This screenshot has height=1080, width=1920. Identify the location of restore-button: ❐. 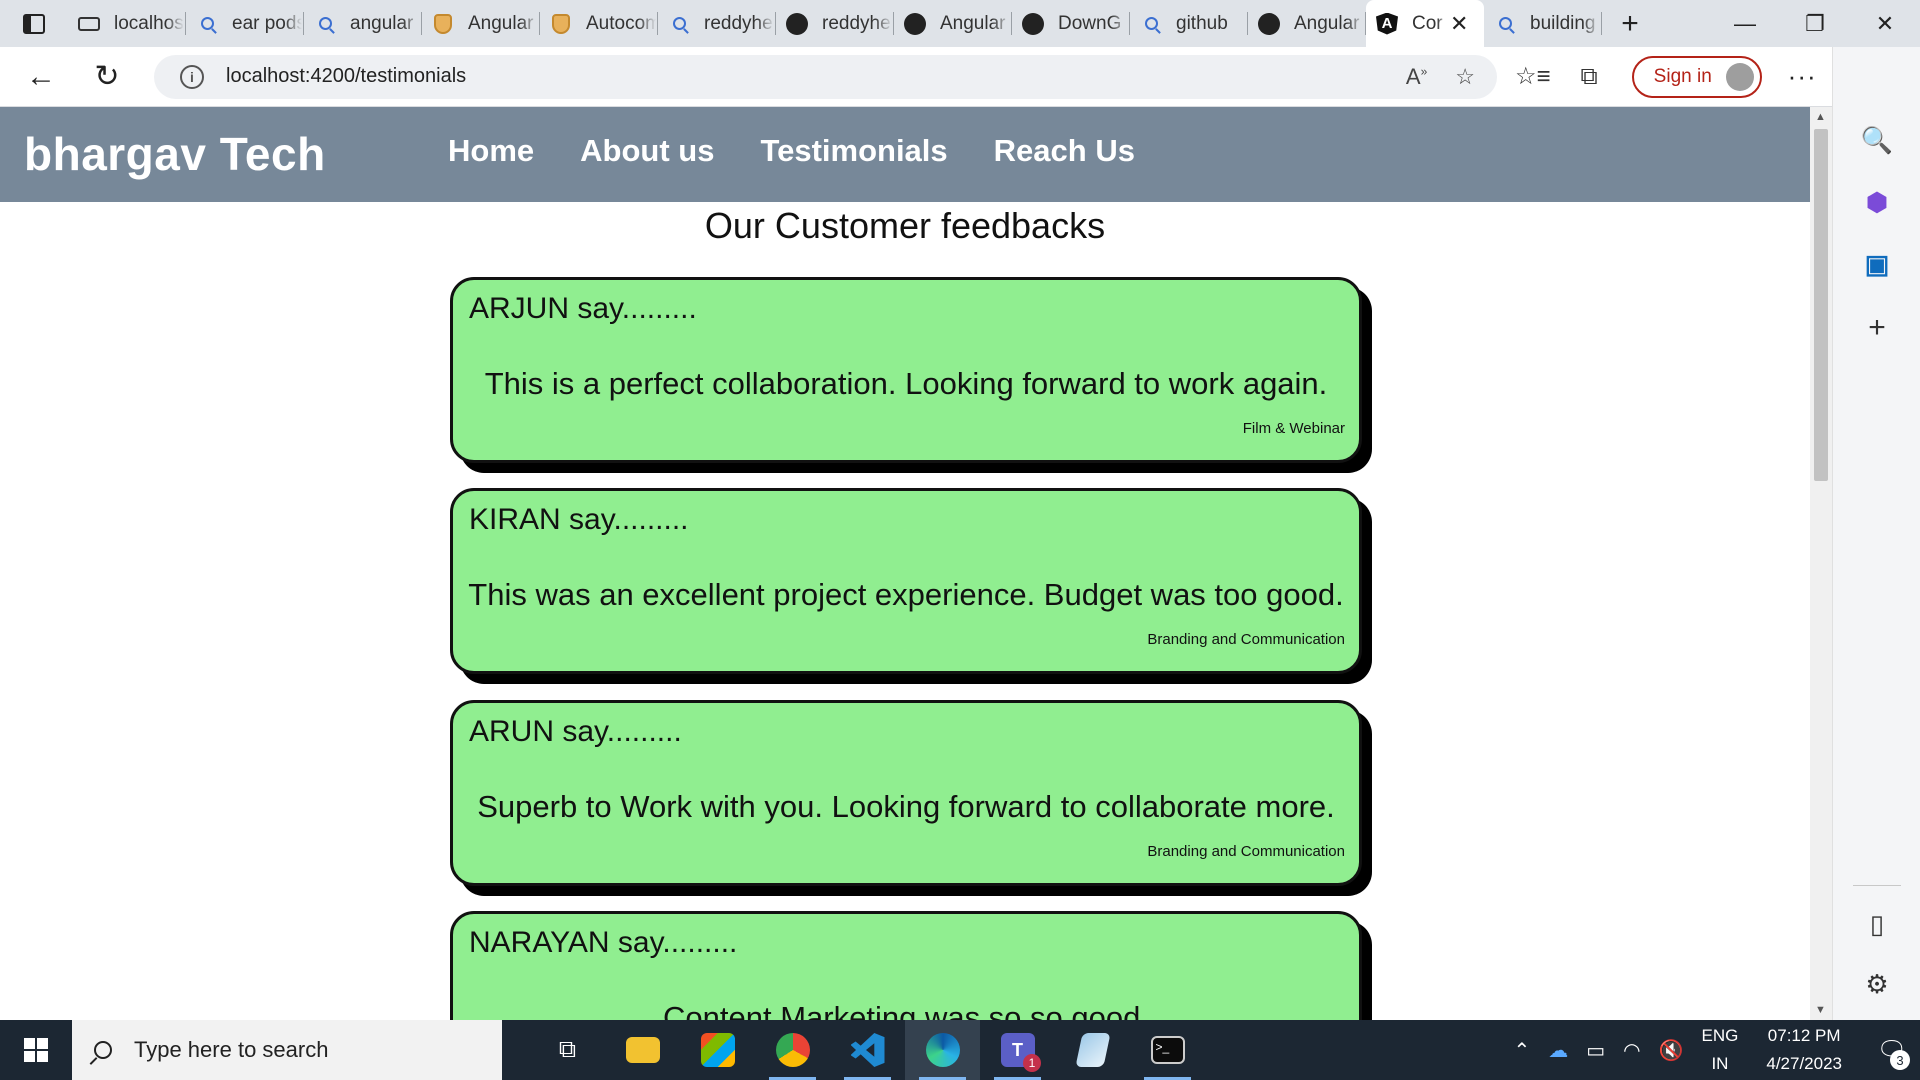
(1815, 23).